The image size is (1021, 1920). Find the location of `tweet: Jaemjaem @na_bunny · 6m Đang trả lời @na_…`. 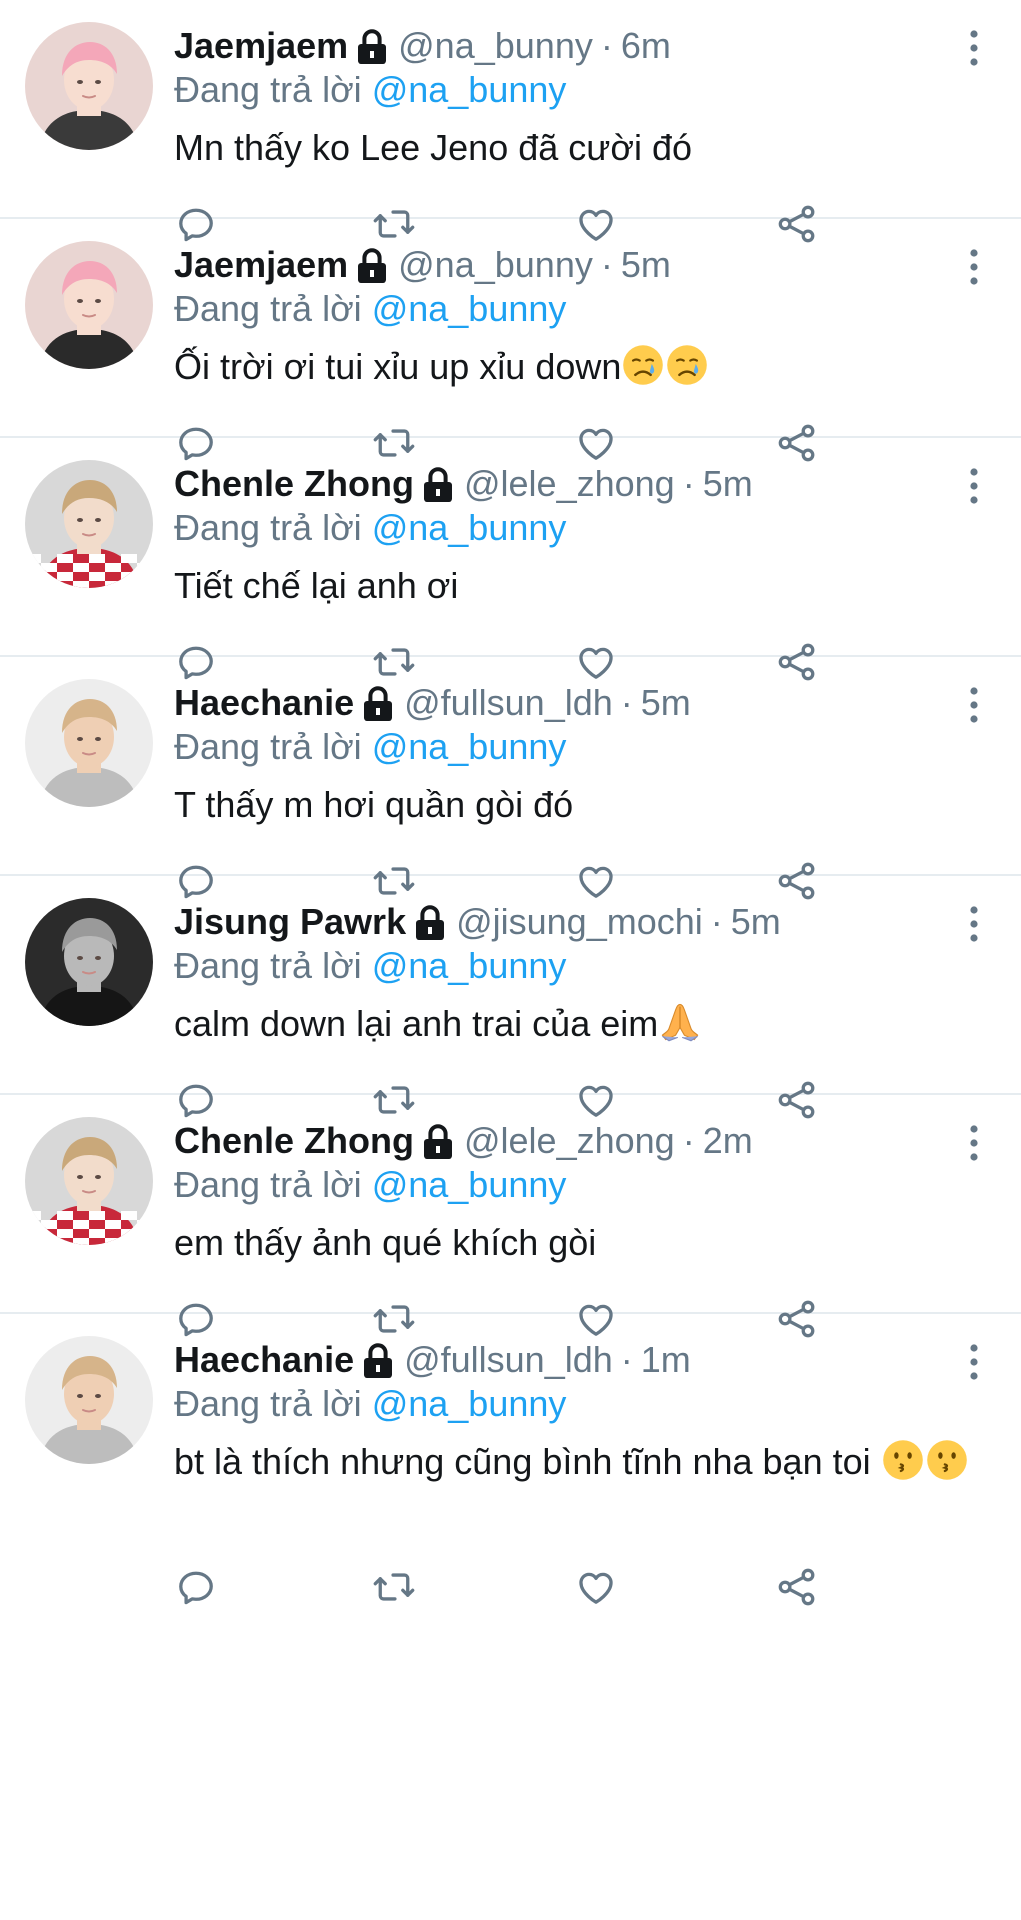

tweet: Jaemjaem @na_bunny · 6m Đang trả lời @na_… is located at coordinates (510, 121).